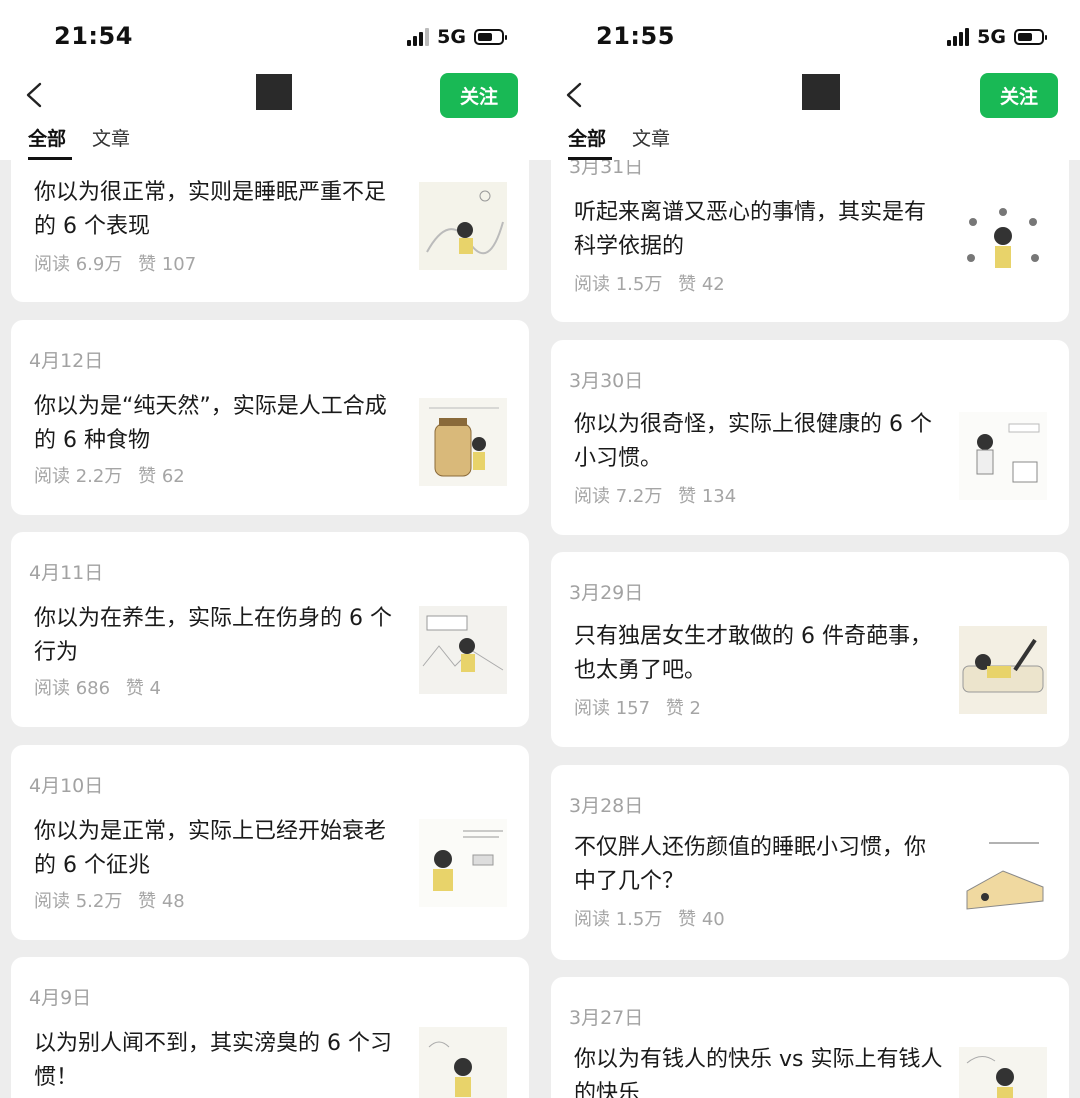  I want to click on article-stats: 阅读 1.5万 赞 40, so click(654, 918).